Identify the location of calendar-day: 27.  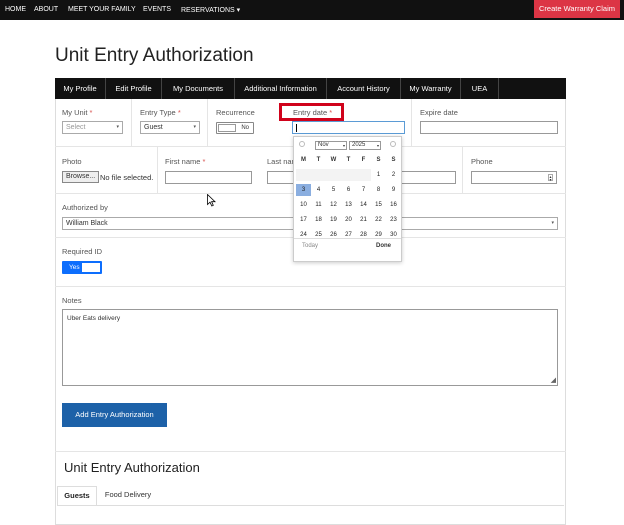
(348, 235).